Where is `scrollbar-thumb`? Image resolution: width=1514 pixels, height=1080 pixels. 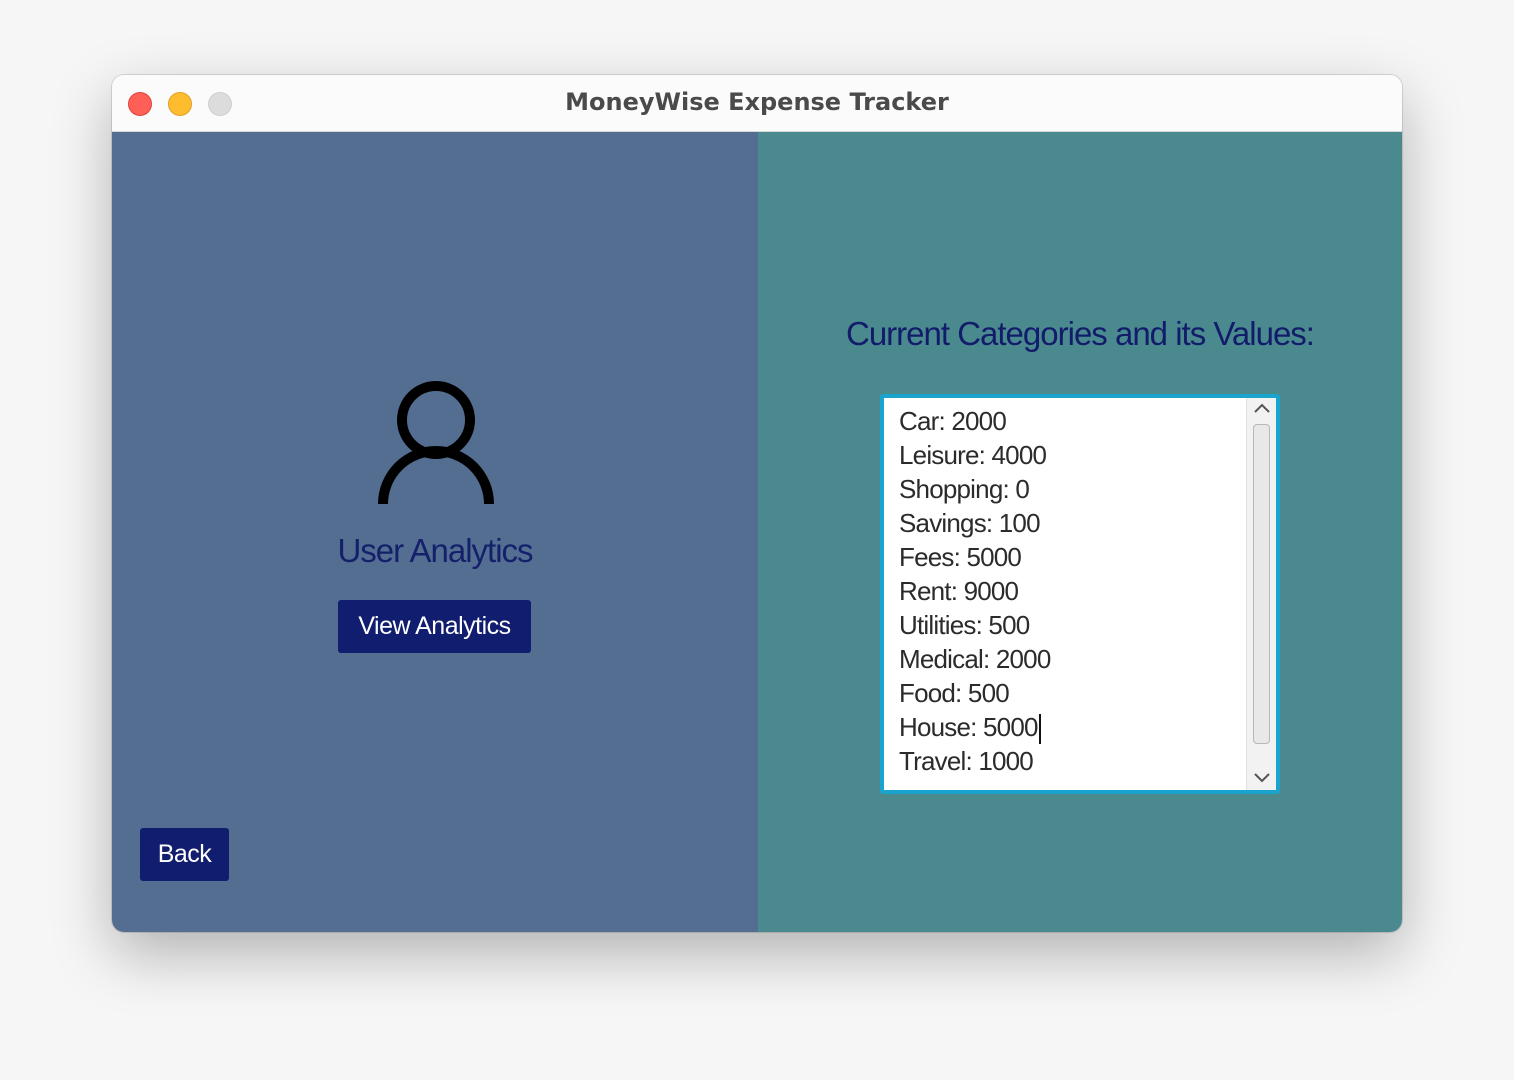 scrollbar-thumb is located at coordinates (1261, 584).